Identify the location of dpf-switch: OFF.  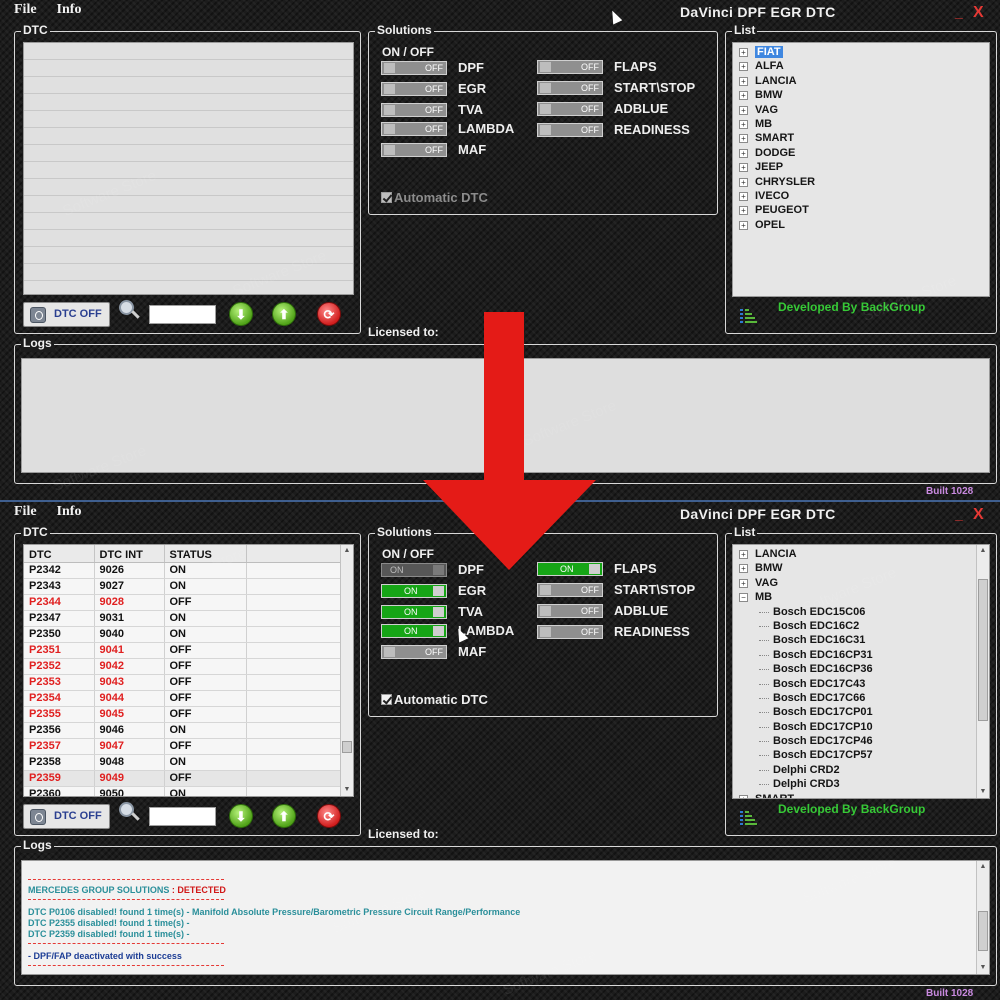
(414, 68).